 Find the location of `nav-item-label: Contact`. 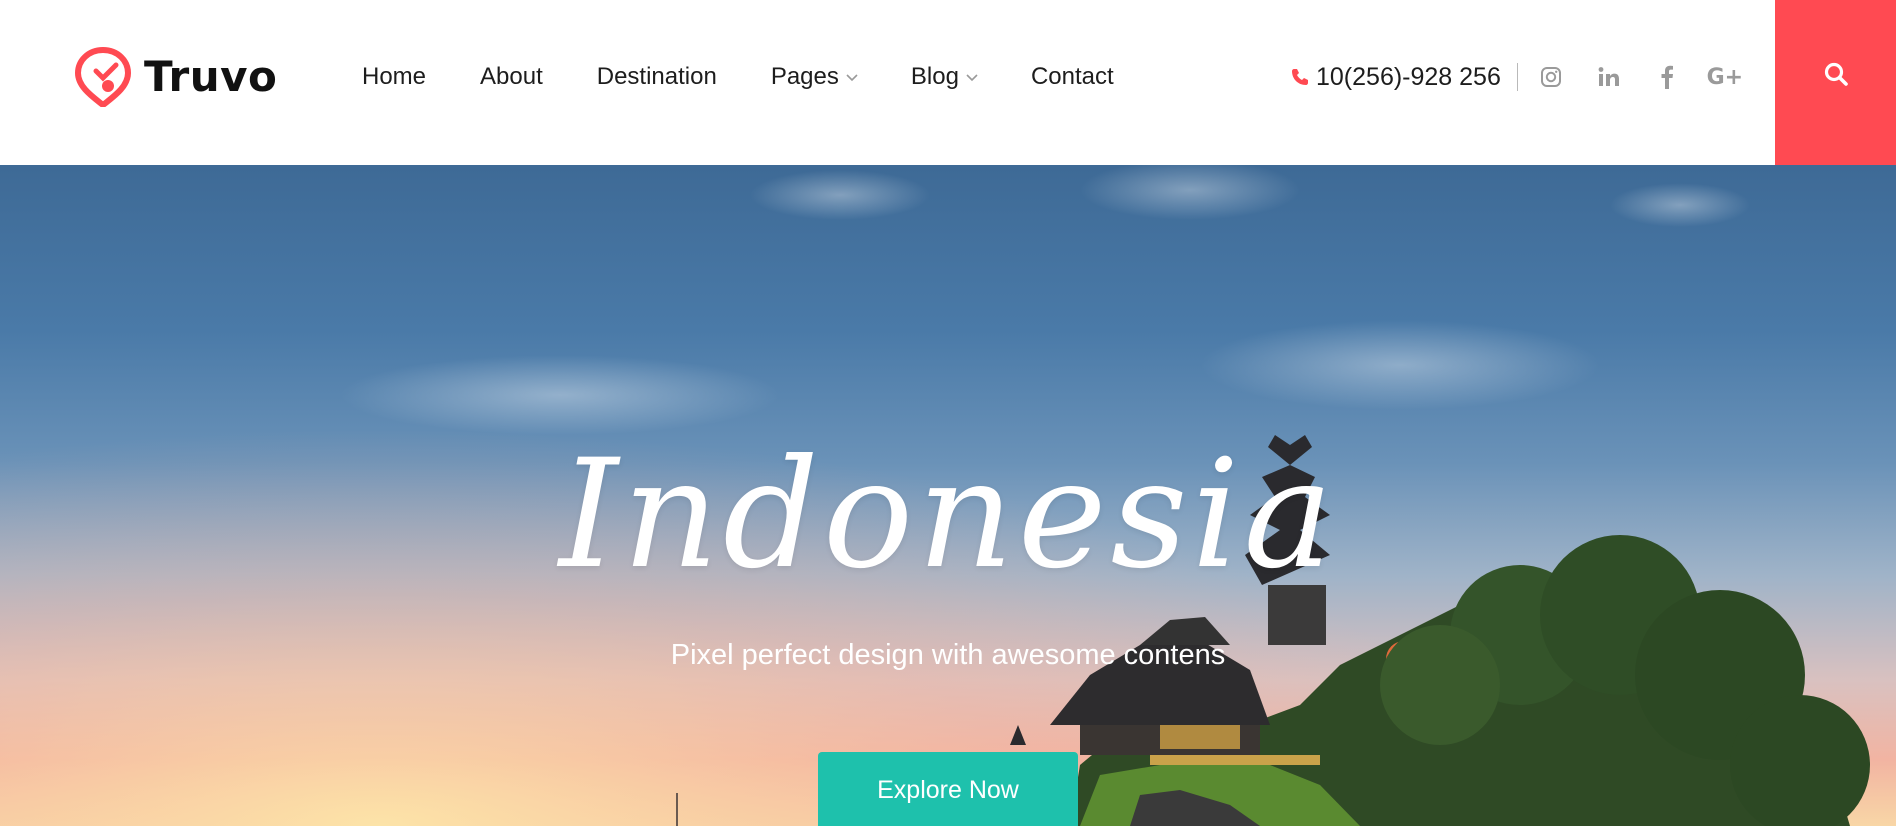

nav-item-label: Contact is located at coordinates (1072, 76).